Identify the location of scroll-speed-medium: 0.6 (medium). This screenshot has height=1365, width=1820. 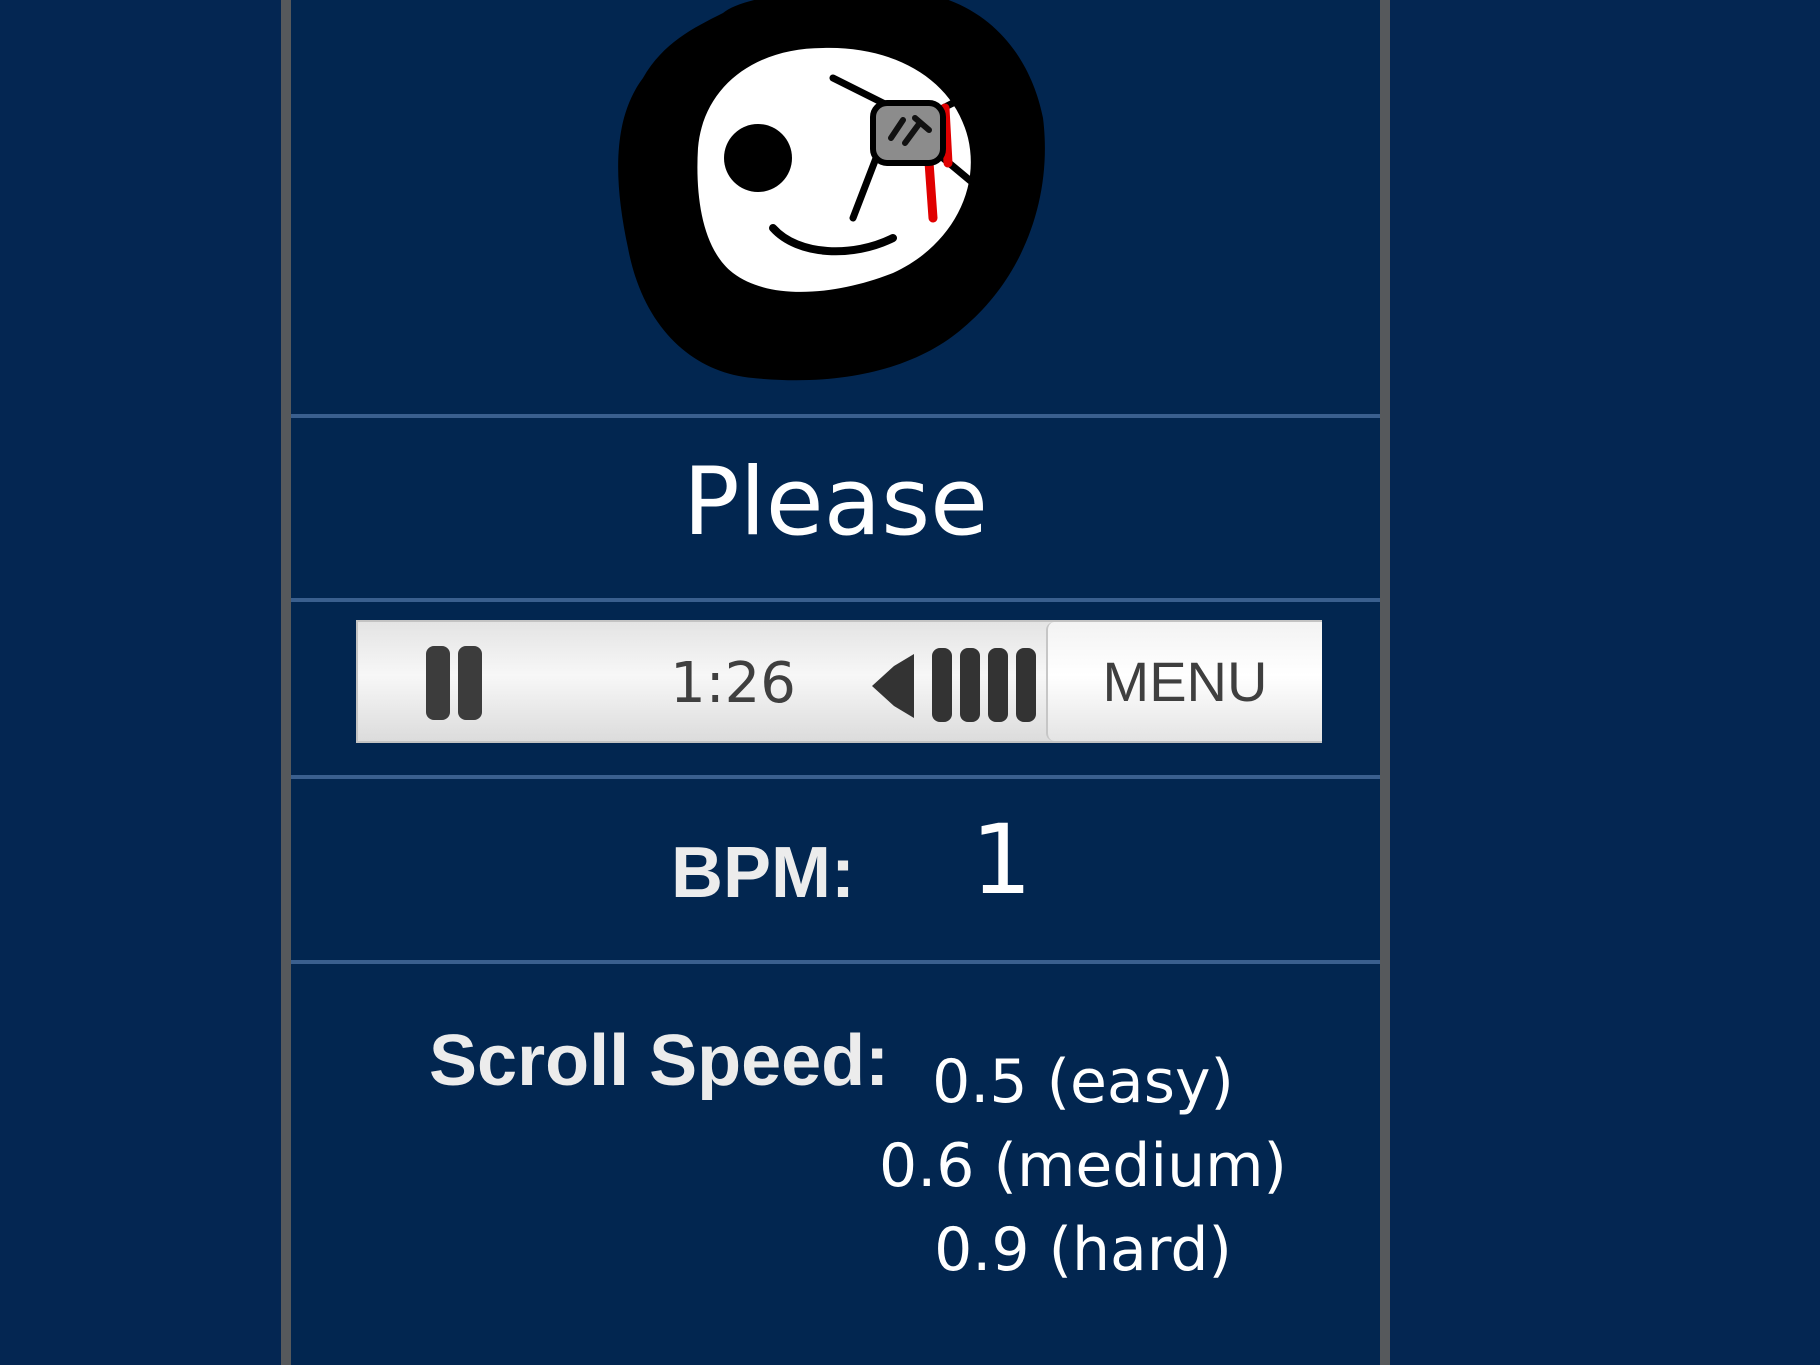
(1083, 1166).